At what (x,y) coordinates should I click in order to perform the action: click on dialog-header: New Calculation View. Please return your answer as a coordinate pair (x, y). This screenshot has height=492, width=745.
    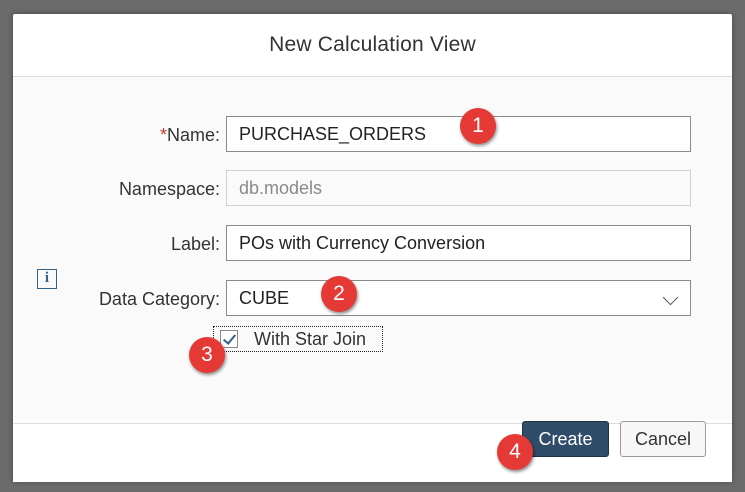
    Looking at the image, I should click on (372, 45).